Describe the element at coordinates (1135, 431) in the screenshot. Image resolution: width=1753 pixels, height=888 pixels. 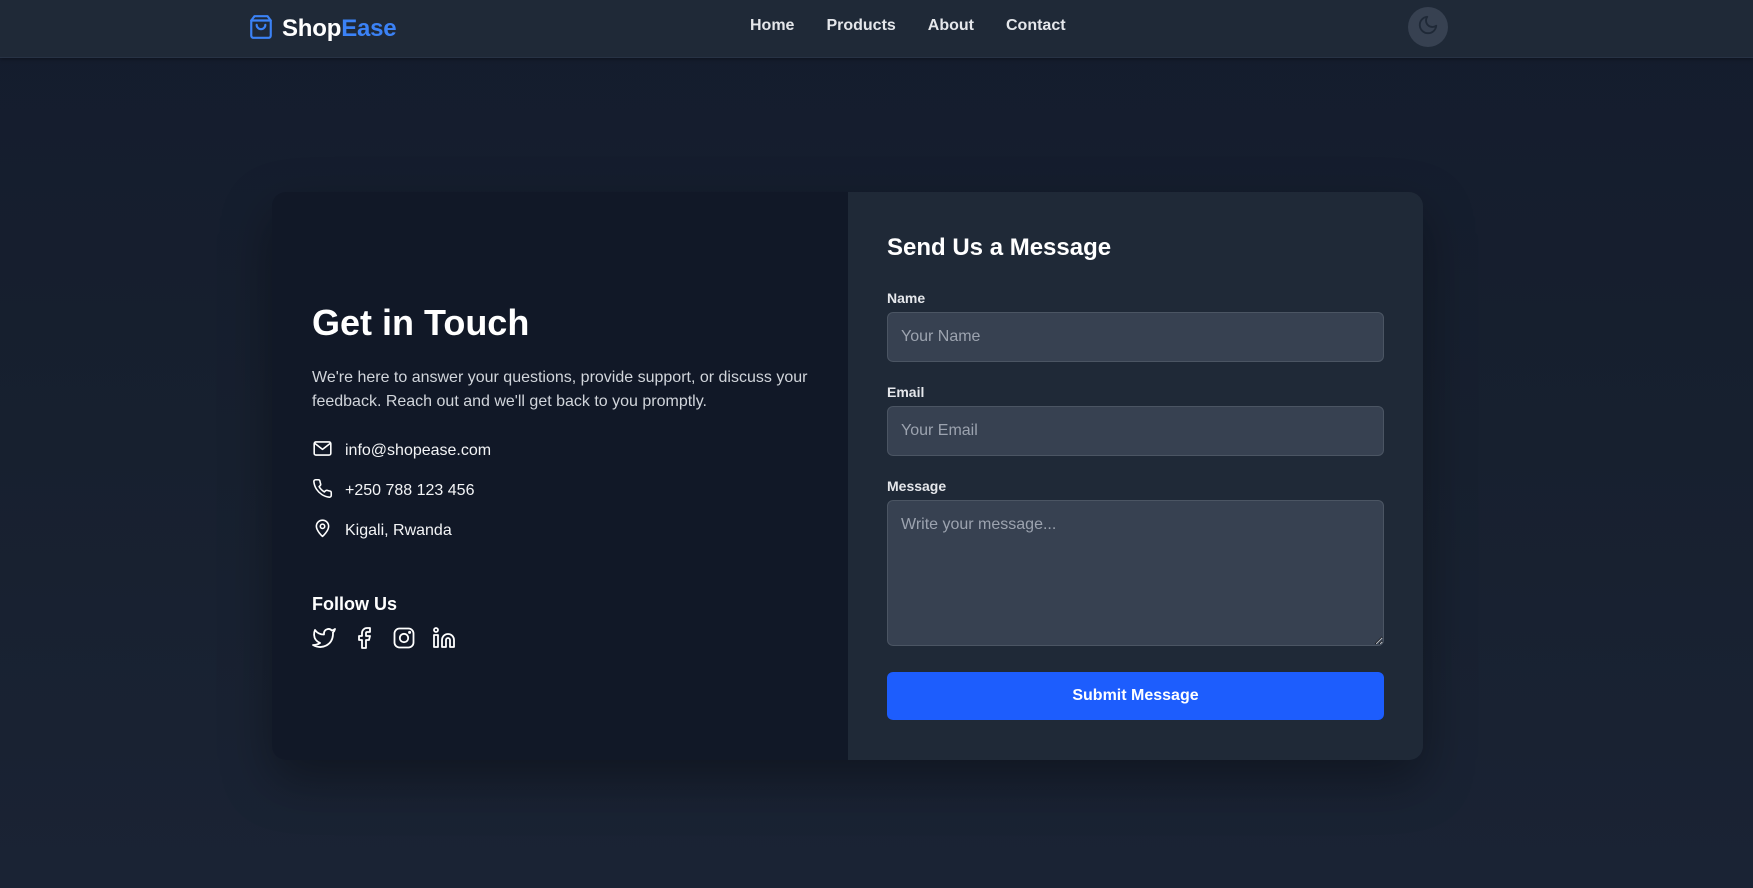
I see `email-input` at that location.